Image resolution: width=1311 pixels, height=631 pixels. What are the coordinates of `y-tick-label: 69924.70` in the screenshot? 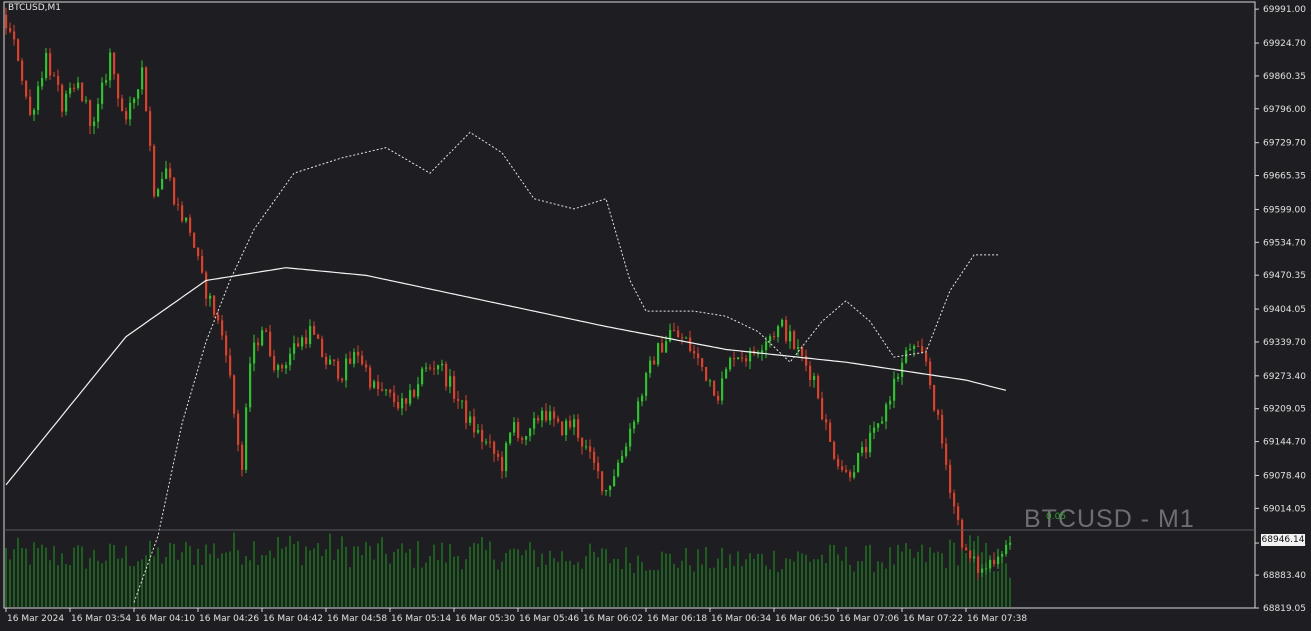 It's located at (1284, 44).